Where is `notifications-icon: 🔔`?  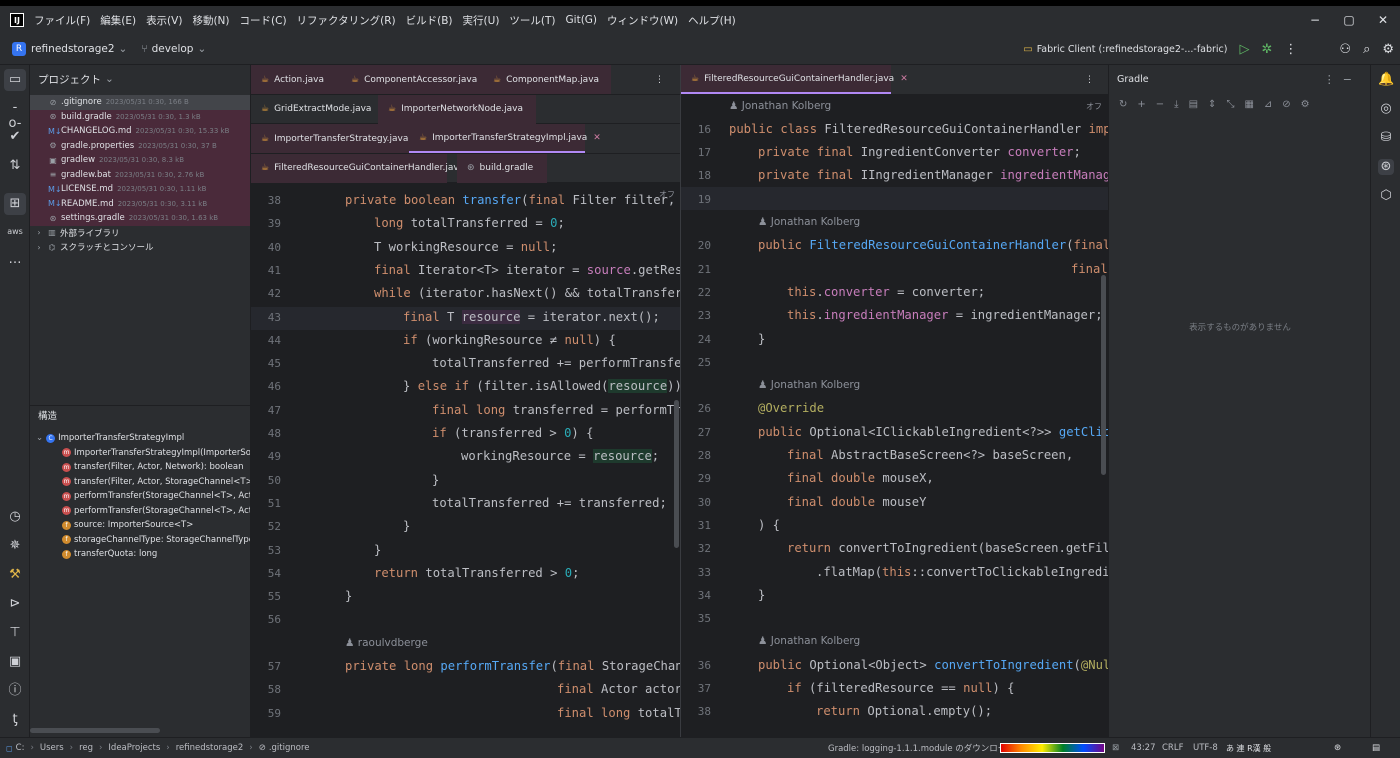
notifications-icon: 🔔 is located at coordinates (1386, 80).